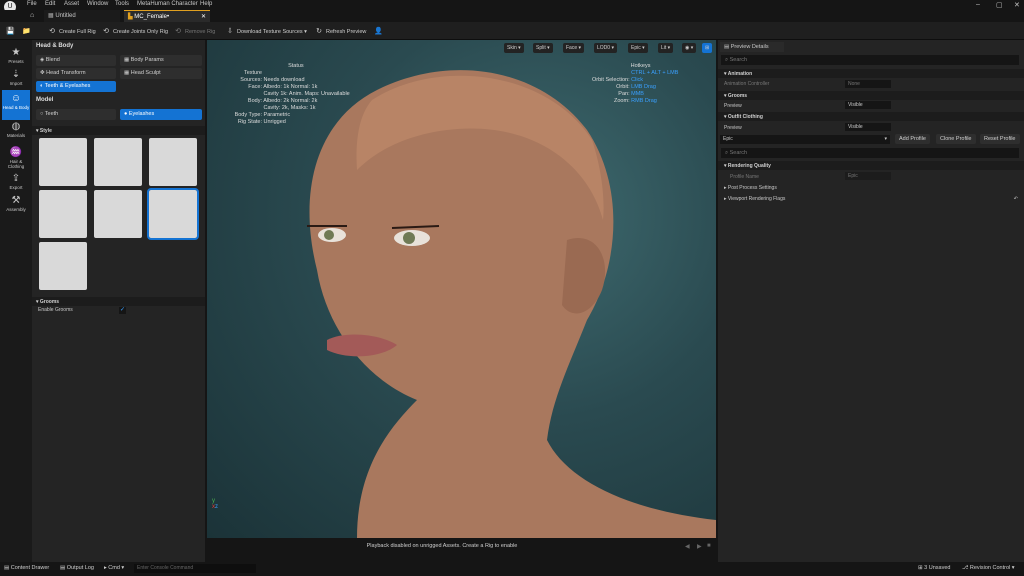  Describe the element at coordinates (10, 31) in the screenshot. I see `save-icon: 💾` at that location.